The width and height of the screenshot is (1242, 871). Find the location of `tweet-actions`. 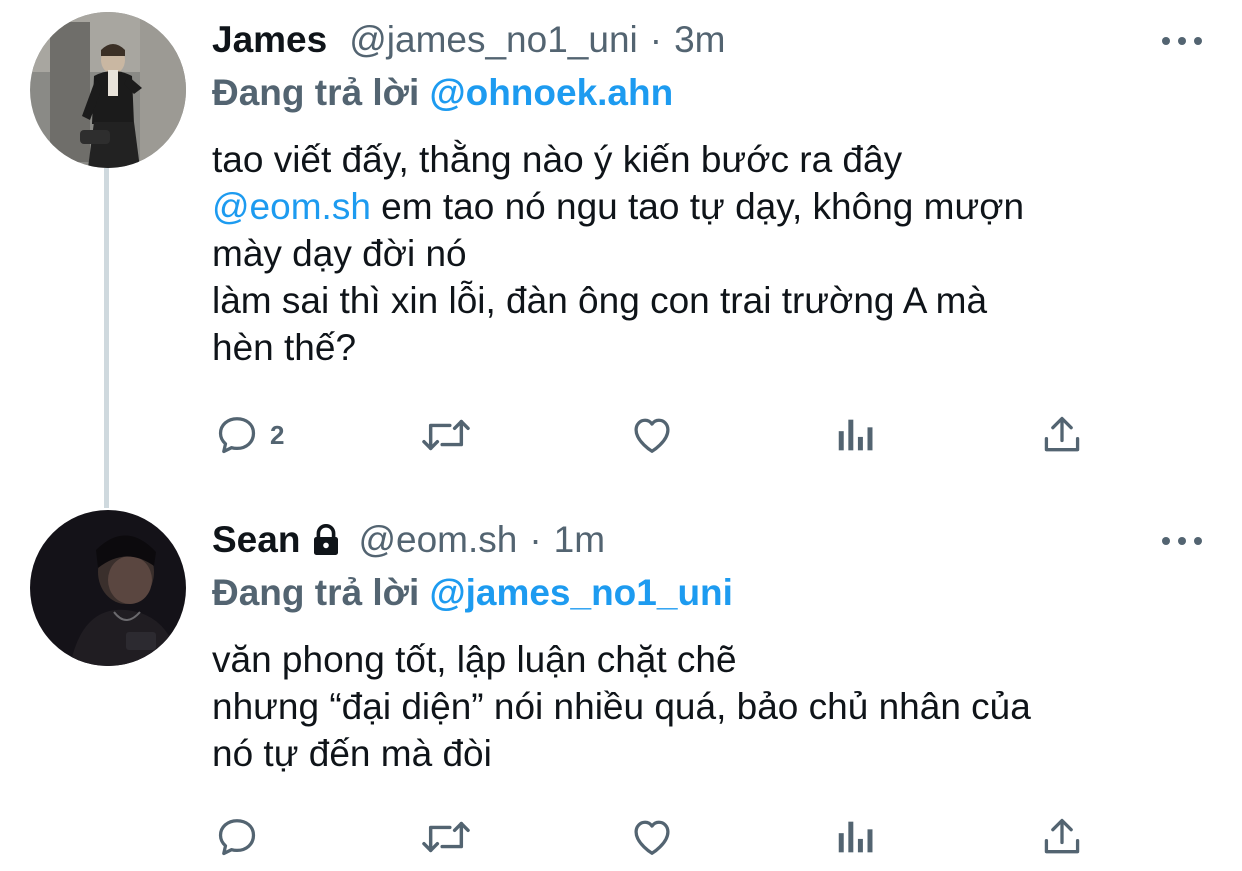

tweet-actions is located at coordinates (652, 837).